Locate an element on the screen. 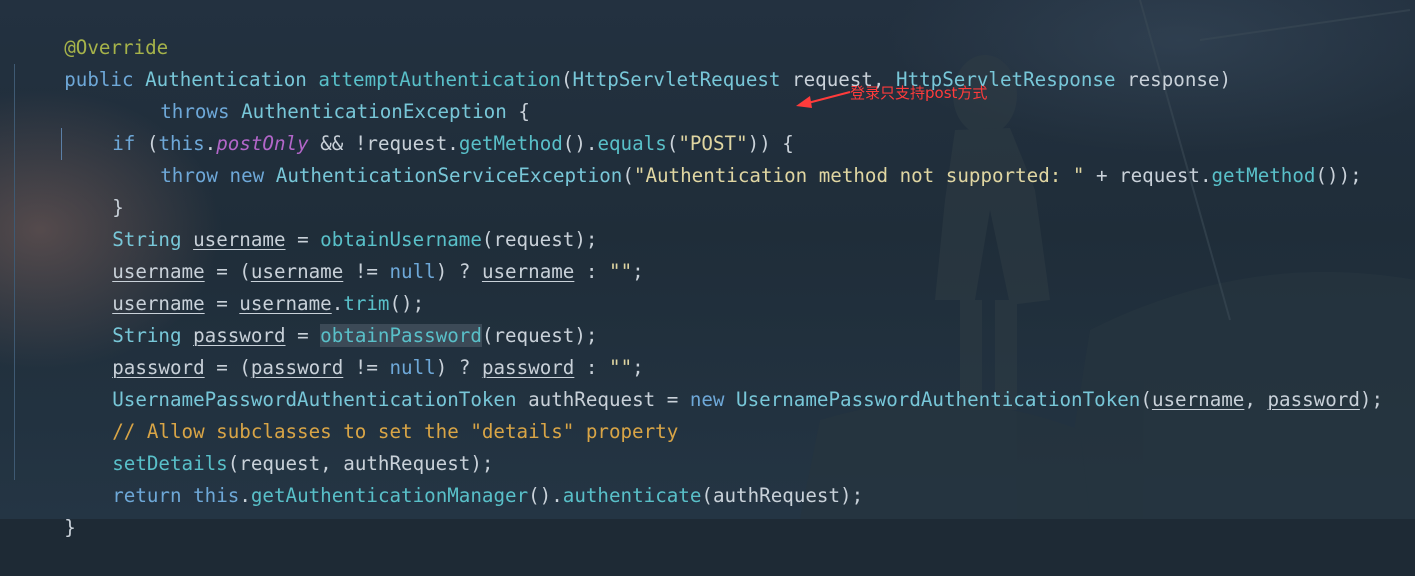  annotation-note: 登录只支持post方式 is located at coordinates (919, 93).